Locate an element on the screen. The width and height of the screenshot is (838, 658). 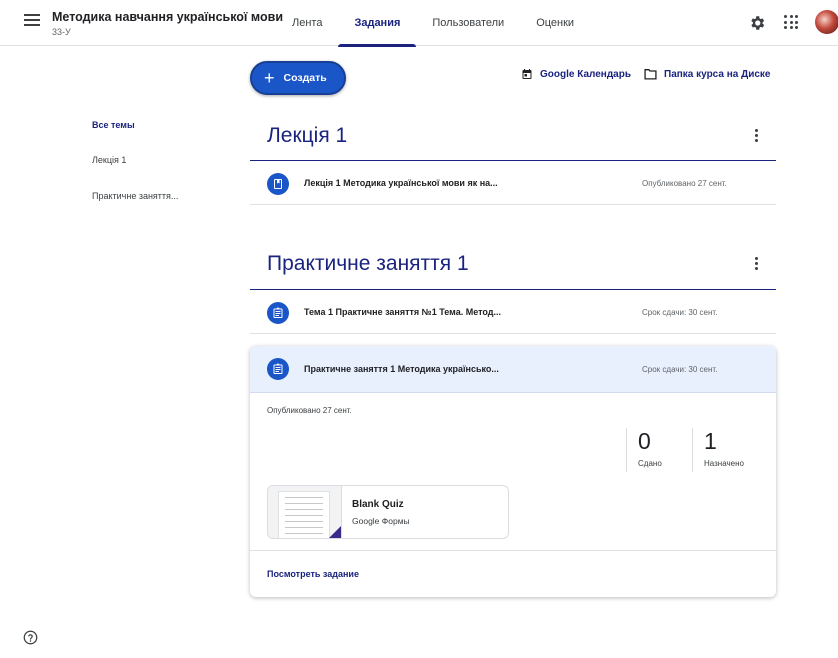
plus-icon: + is located at coordinates (269, 78).